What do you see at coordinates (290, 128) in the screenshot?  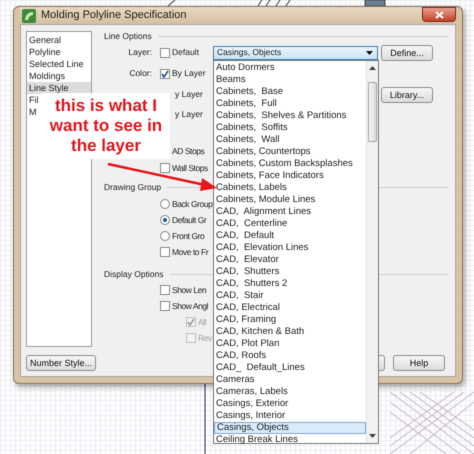 I see `list-item: Cabinets, Soffits` at bounding box center [290, 128].